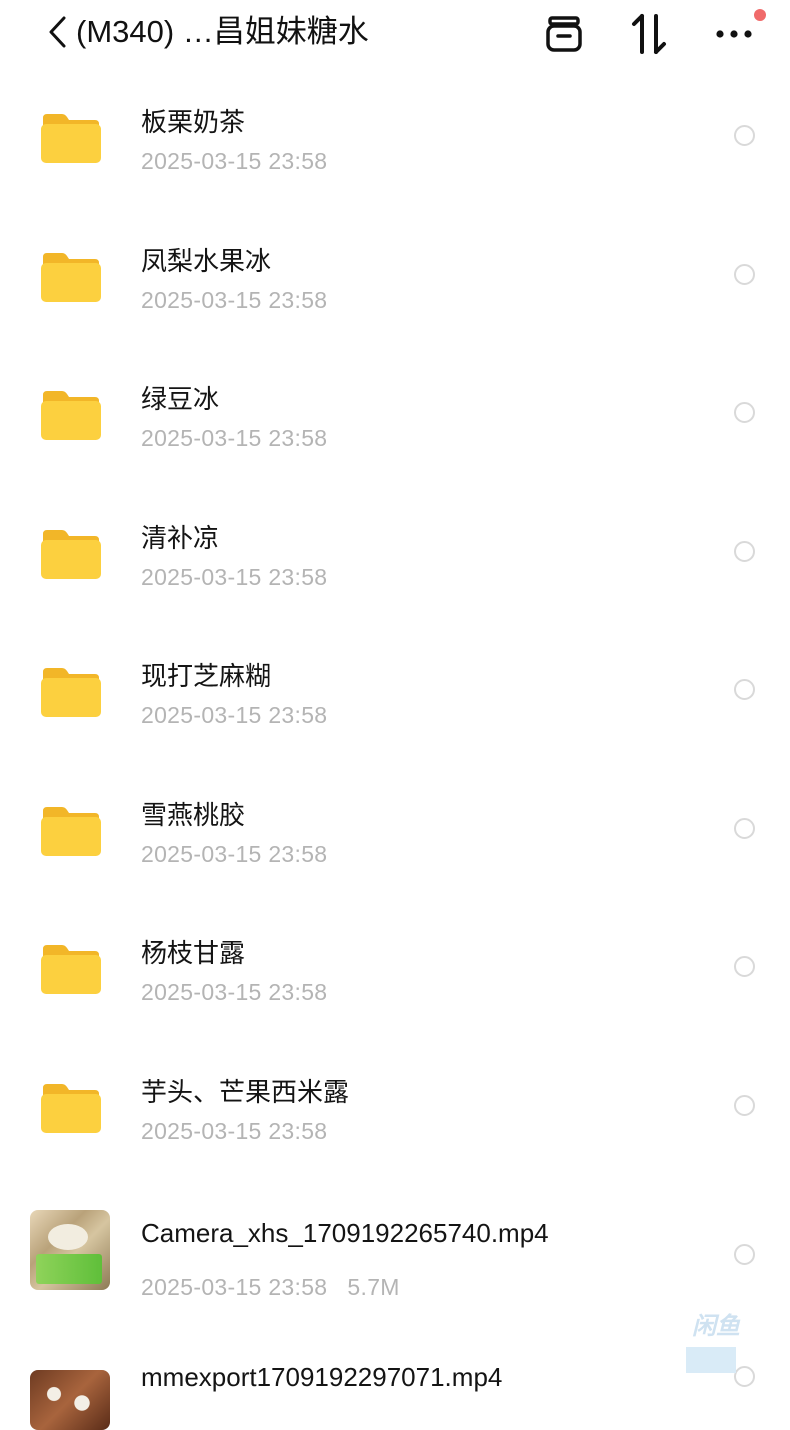 This screenshot has height=1430, width=790. Describe the element at coordinates (711, 1360) in the screenshot. I see `watermark-block` at that location.